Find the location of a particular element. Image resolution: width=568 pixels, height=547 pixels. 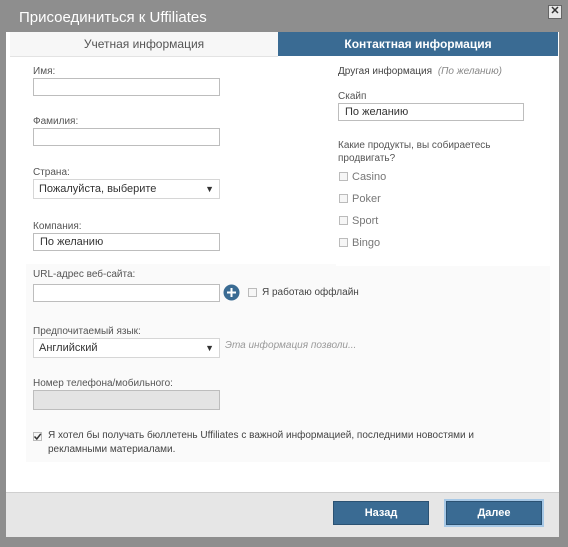

website-input is located at coordinates (126, 293).